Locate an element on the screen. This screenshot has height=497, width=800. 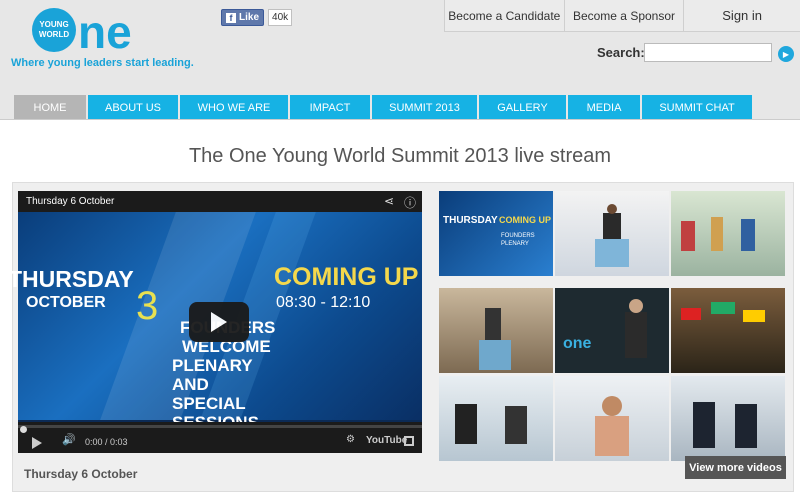
slide-time: 08:30 - 12:10 is located at coordinates (323, 302).